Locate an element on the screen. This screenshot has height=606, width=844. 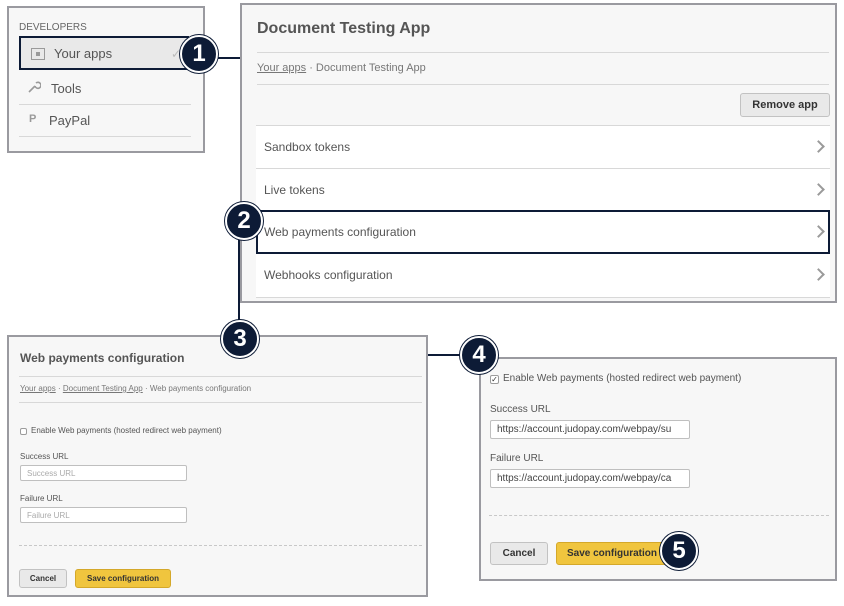
sidebar-item-your-apps: Your apps ✓ is located at coordinates (104, 53).